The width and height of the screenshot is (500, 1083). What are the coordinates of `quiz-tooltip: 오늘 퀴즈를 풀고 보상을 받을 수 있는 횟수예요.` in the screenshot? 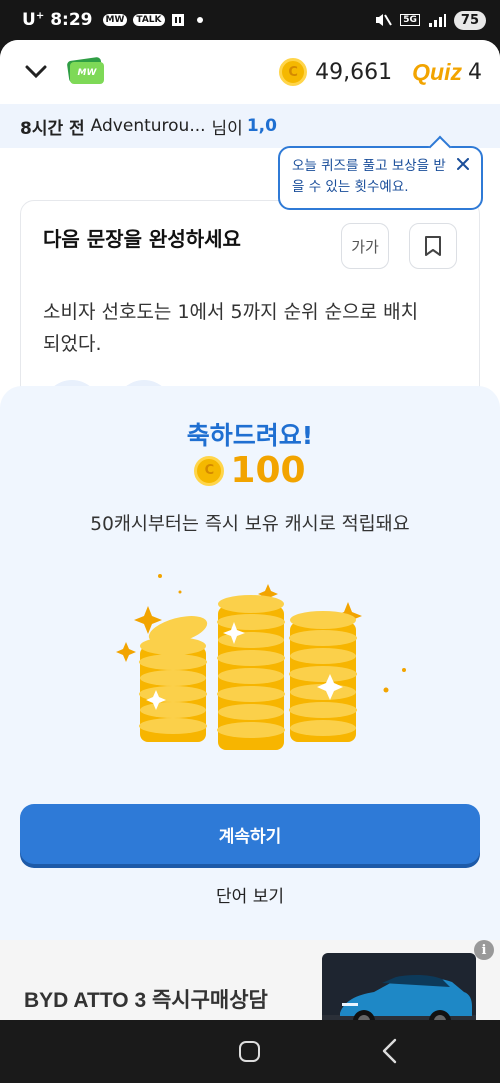 It's located at (380, 172).